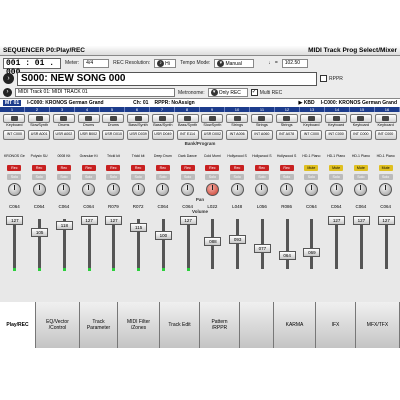  What do you see at coordinates (257, 325) in the screenshot?
I see `main-tab` at bounding box center [257, 325].